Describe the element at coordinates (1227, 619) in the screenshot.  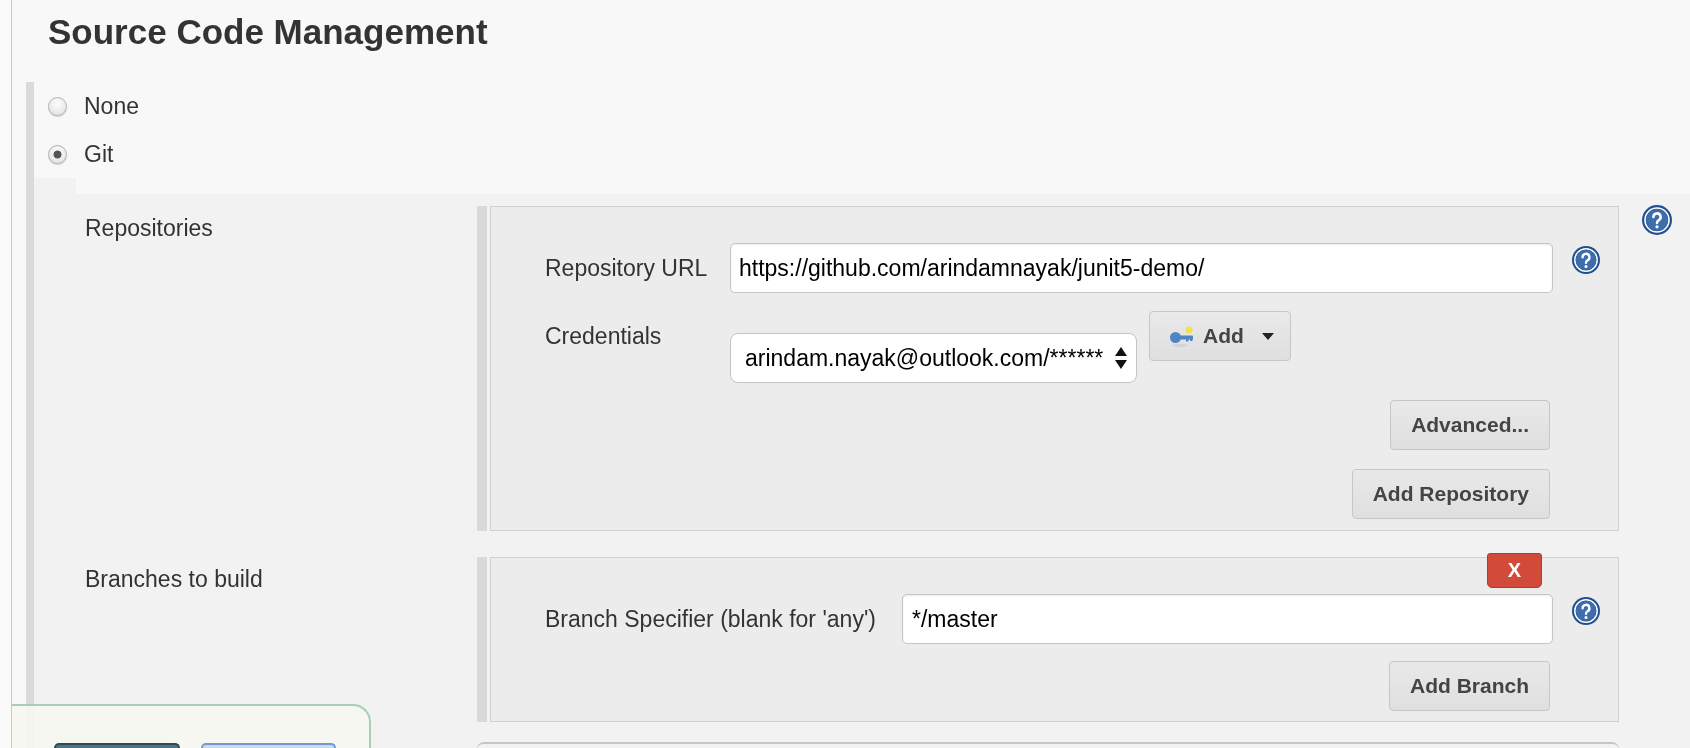
I see `branch-specifier-field: */master` at that location.